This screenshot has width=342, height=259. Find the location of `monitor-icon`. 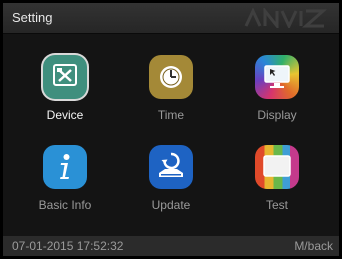

monitor-icon is located at coordinates (277, 77).